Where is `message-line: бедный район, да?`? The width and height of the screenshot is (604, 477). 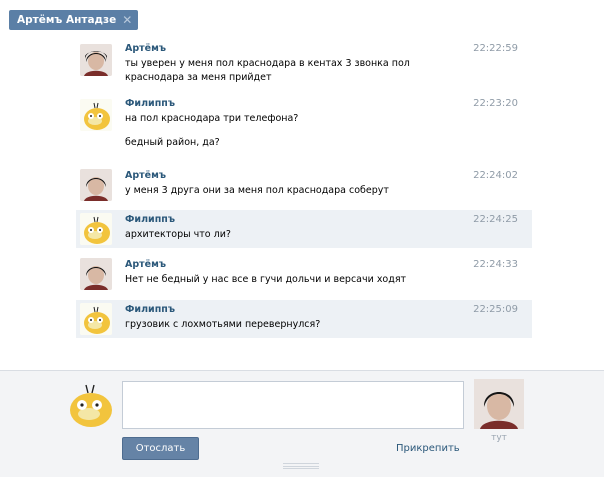
message-line: бедный район, да? is located at coordinates (172, 142).